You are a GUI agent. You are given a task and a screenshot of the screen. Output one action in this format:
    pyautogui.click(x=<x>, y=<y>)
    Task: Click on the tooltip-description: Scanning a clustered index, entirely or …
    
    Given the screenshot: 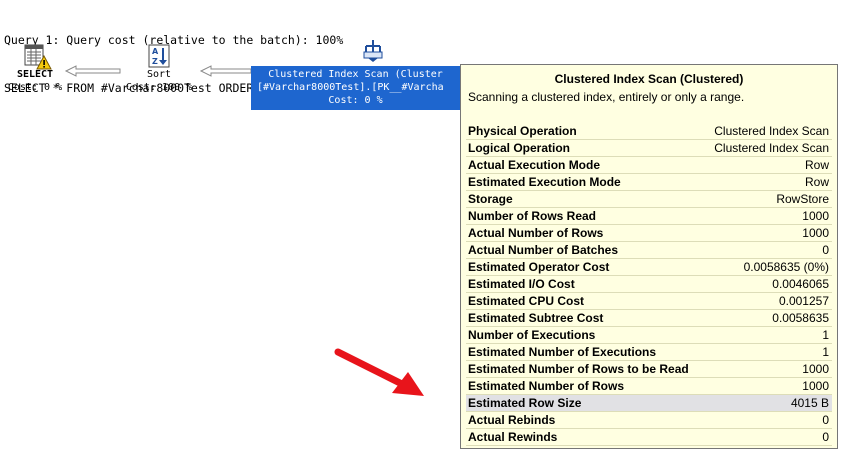 What is the action you would take?
    pyautogui.click(x=606, y=97)
    